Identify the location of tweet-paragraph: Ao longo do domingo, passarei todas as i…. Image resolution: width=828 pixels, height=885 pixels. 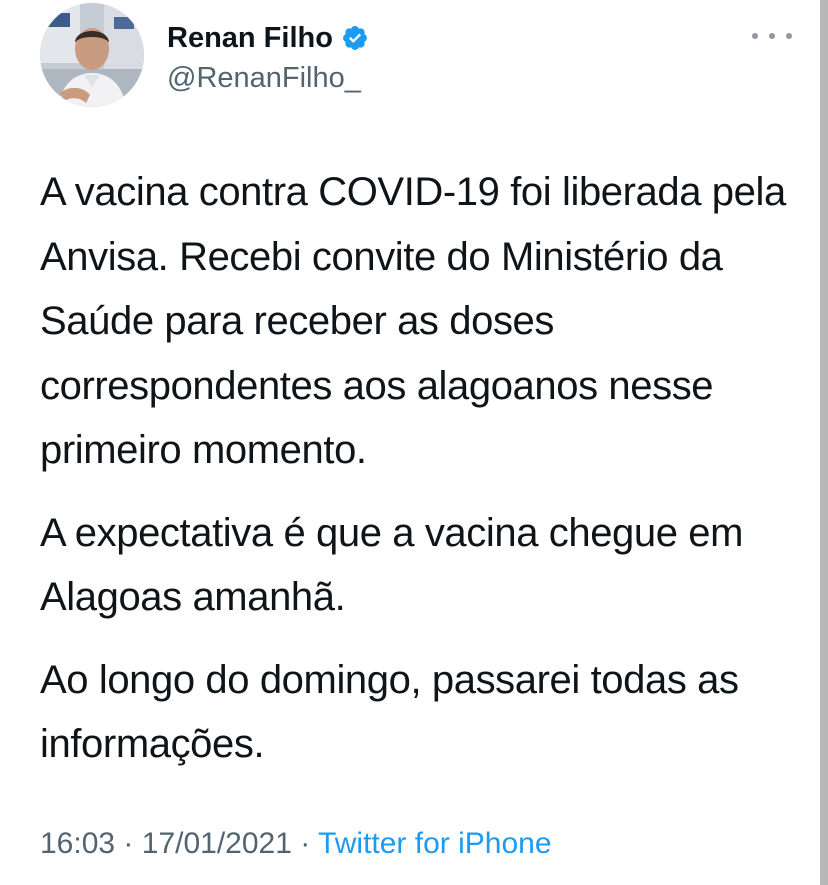
(389, 712).